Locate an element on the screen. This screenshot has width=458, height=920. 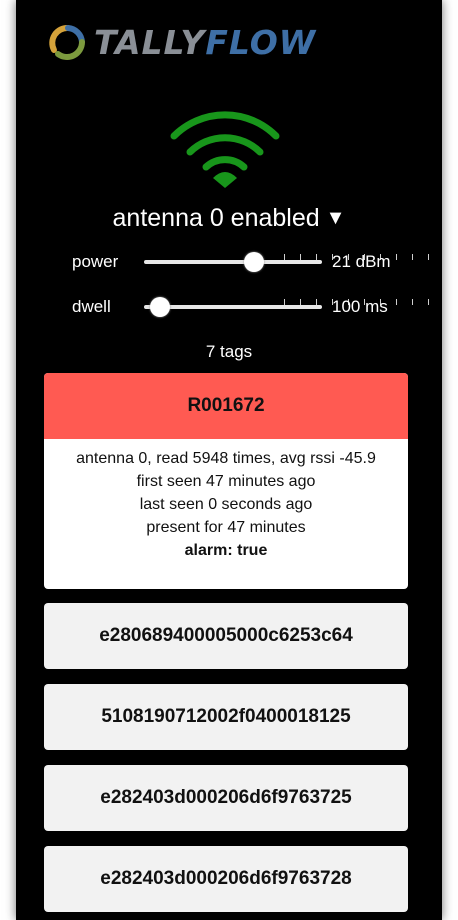
tag-item: e280689400005000c6253c64 is located at coordinates (226, 636).